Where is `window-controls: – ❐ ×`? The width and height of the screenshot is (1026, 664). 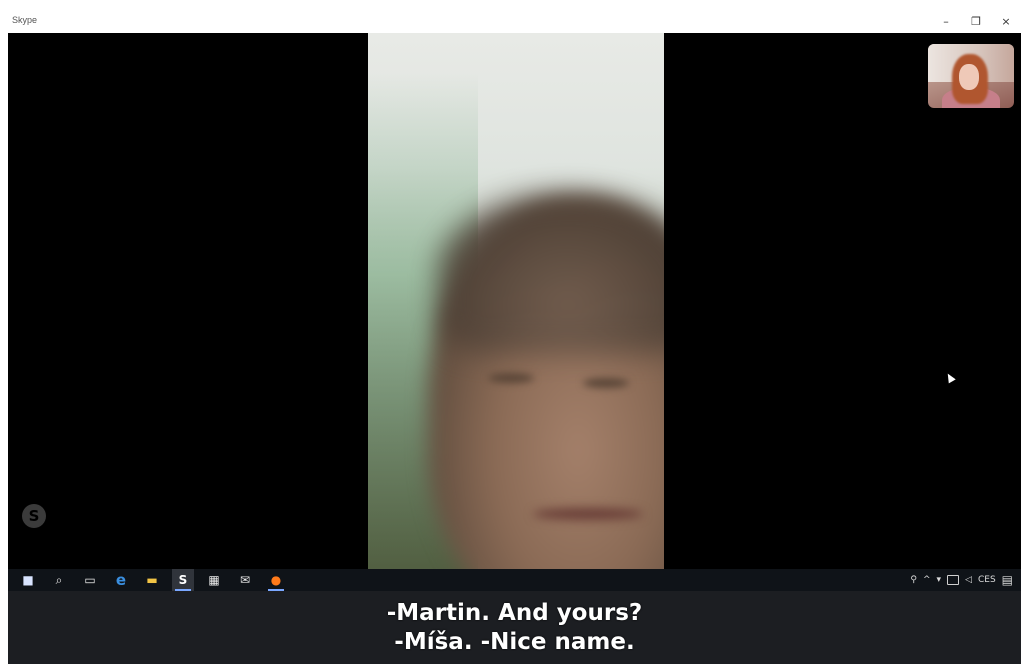
window-controls: – ❐ × is located at coordinates (976, 21).